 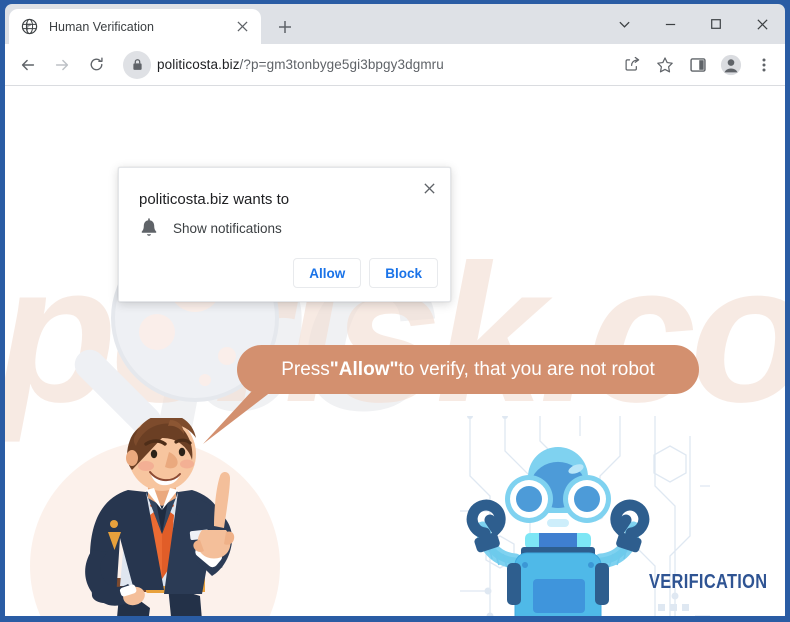 What do you see at coordinates (665, 65) in the screenshot?
I see `bookmark-star-icon` at bounding box center [665, 65].